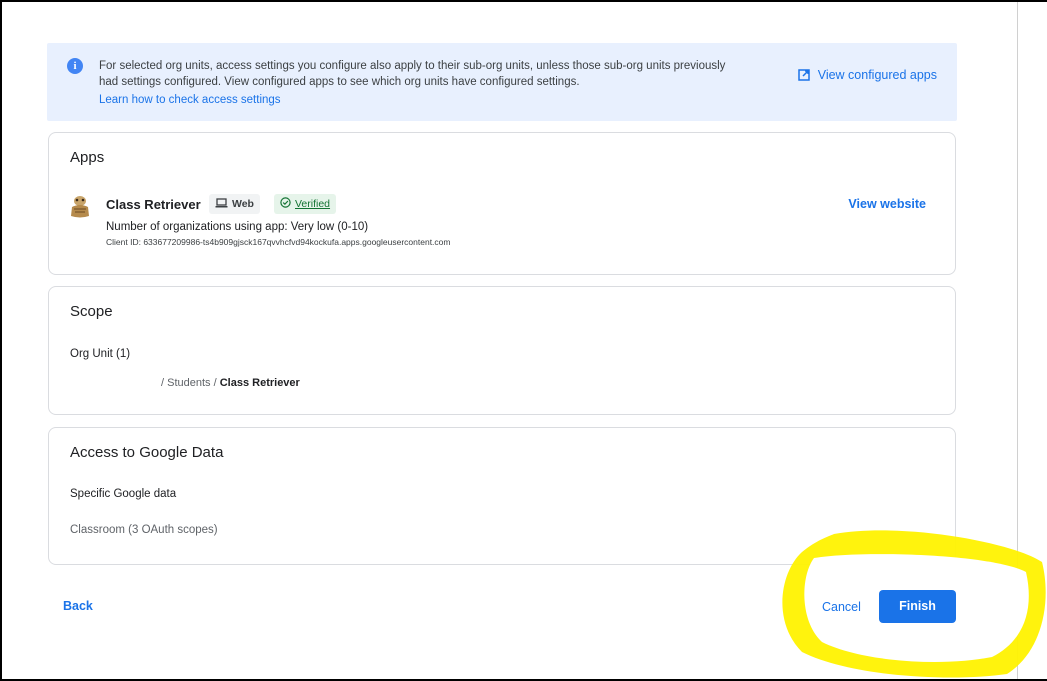 This screenshot has height=681, width=1047. Describe the element at coordinates (877, 75) in the screenshot. I see `view-configured-apps-label: View configured apps` at that location.